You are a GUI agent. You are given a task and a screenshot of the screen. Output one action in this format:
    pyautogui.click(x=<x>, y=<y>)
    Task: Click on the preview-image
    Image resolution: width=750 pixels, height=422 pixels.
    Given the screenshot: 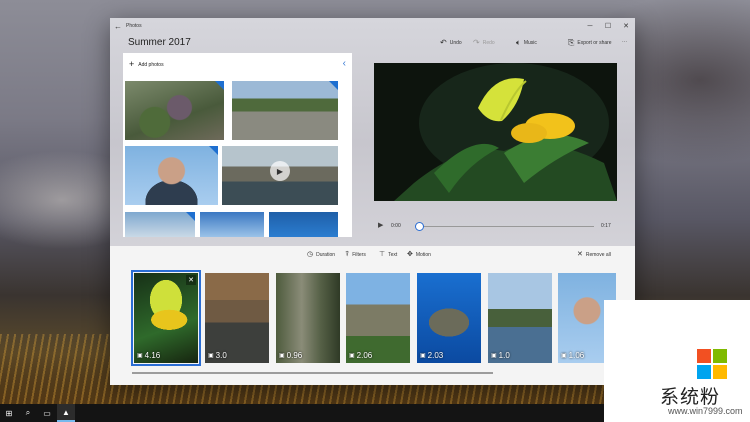 What is the action you would take?
    pyautogui.click(x=495, y=132)
    